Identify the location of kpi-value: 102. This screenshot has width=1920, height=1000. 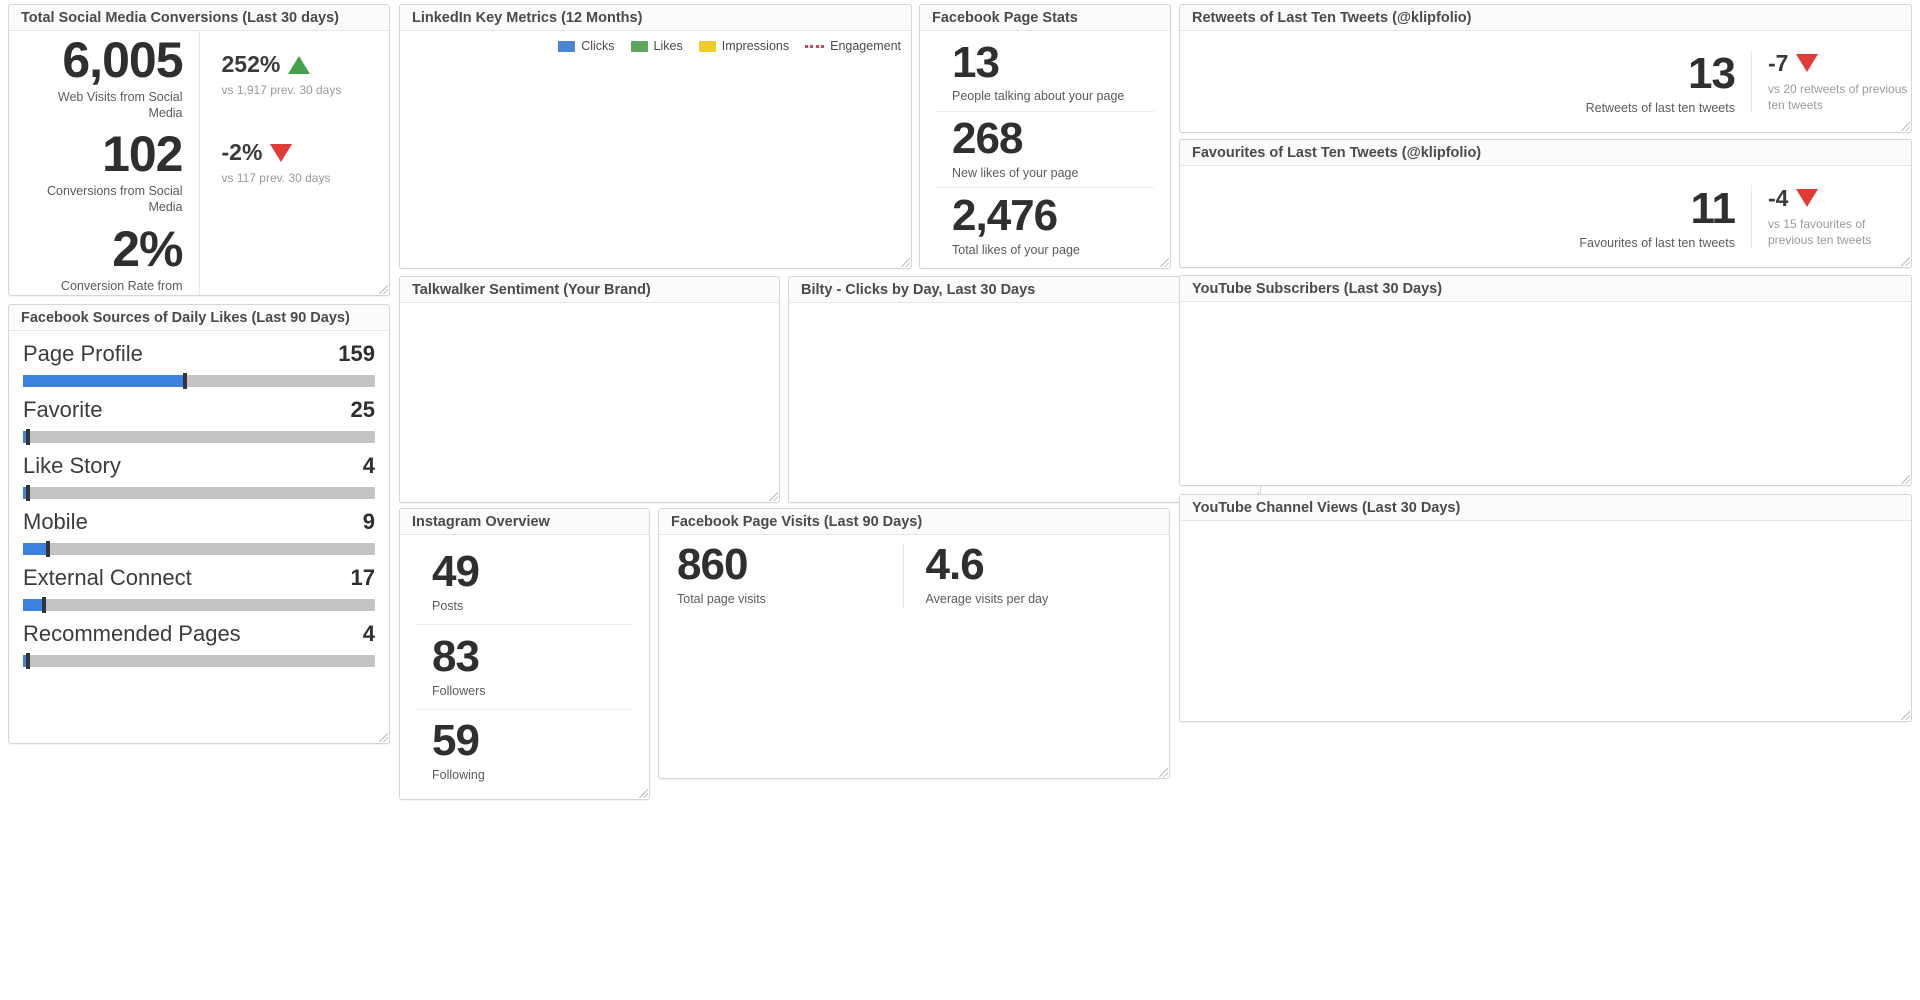
(142, 154).